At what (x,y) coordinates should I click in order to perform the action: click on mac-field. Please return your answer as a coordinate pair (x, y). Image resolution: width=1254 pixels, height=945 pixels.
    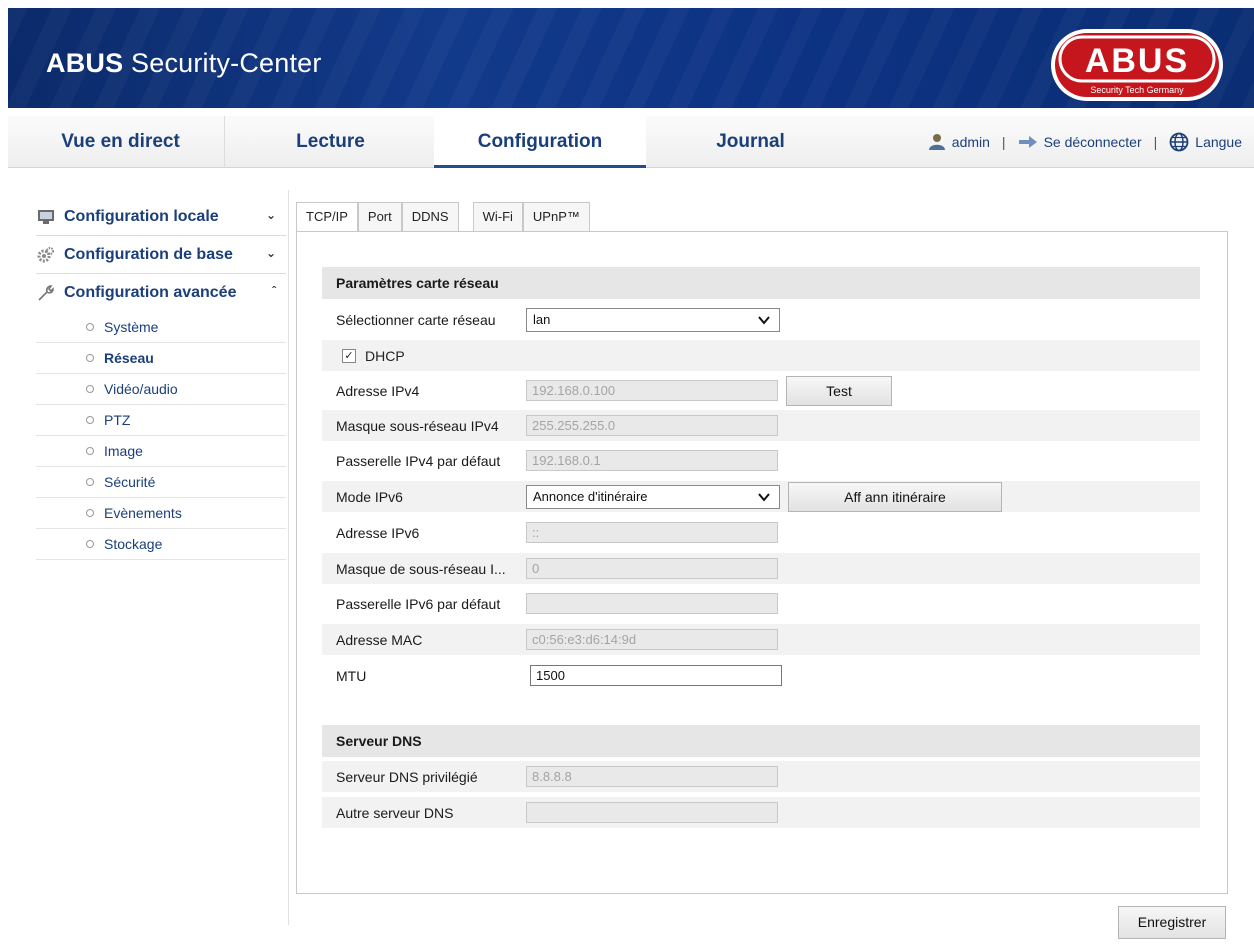
    Looking at the image, I should click on (652, 639).